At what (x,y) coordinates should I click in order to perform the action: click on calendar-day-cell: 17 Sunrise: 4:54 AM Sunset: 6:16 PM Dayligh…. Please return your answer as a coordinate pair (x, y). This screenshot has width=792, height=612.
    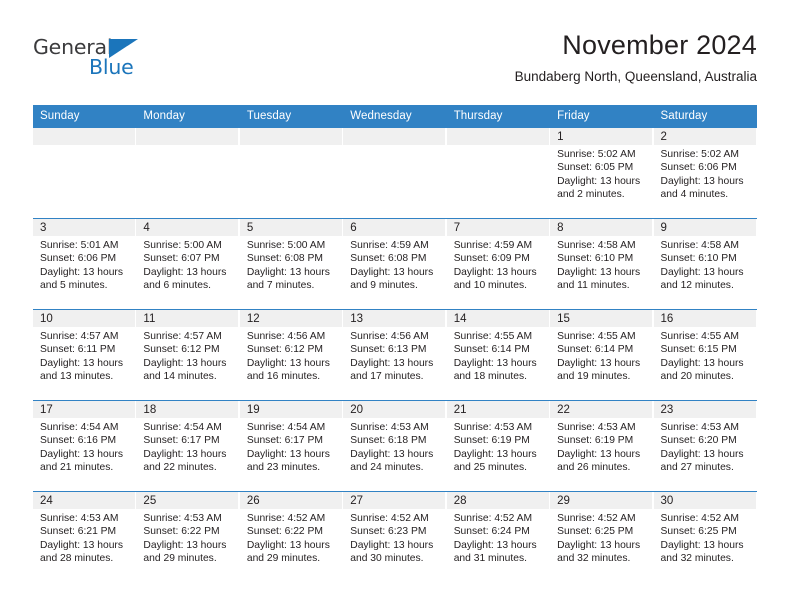
    Looking at the image, I should click on (85, 446).